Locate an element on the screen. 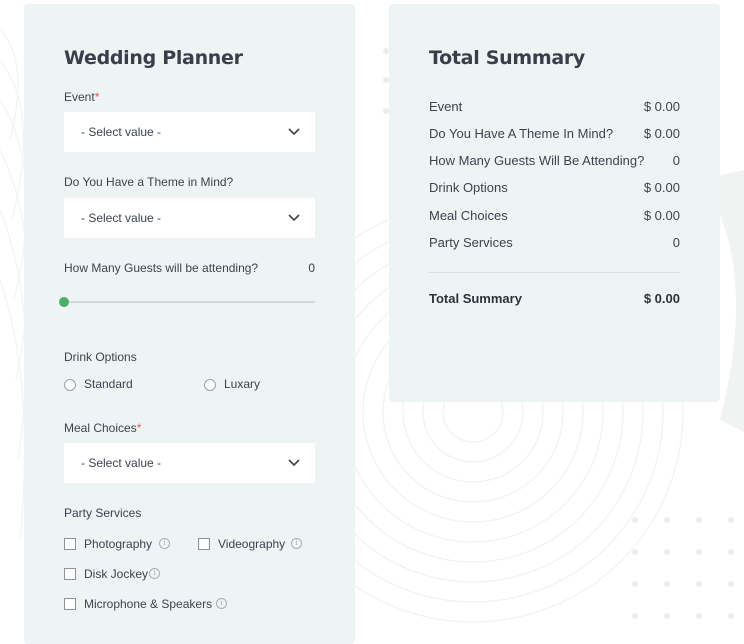  theme-label: Do You Have a Theme in Mind? is located at coordinates (149, 182).